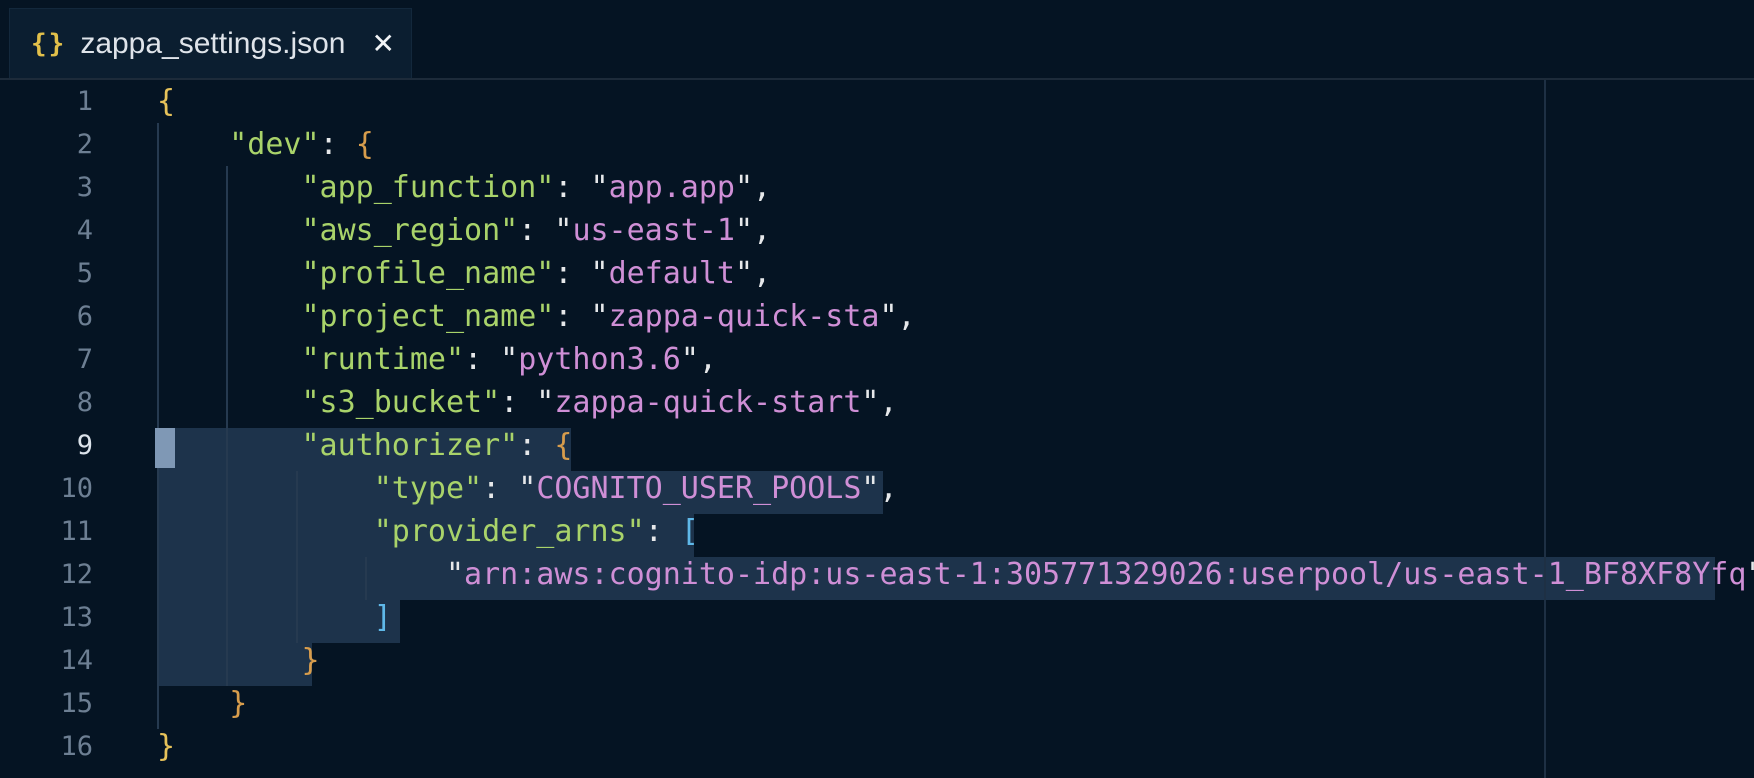 Image resolution: width=1754 pixels, height=778 pixels. Describe the element at coordinates (84, 316) in the screenshot. I see `line-number: 6` at that location.